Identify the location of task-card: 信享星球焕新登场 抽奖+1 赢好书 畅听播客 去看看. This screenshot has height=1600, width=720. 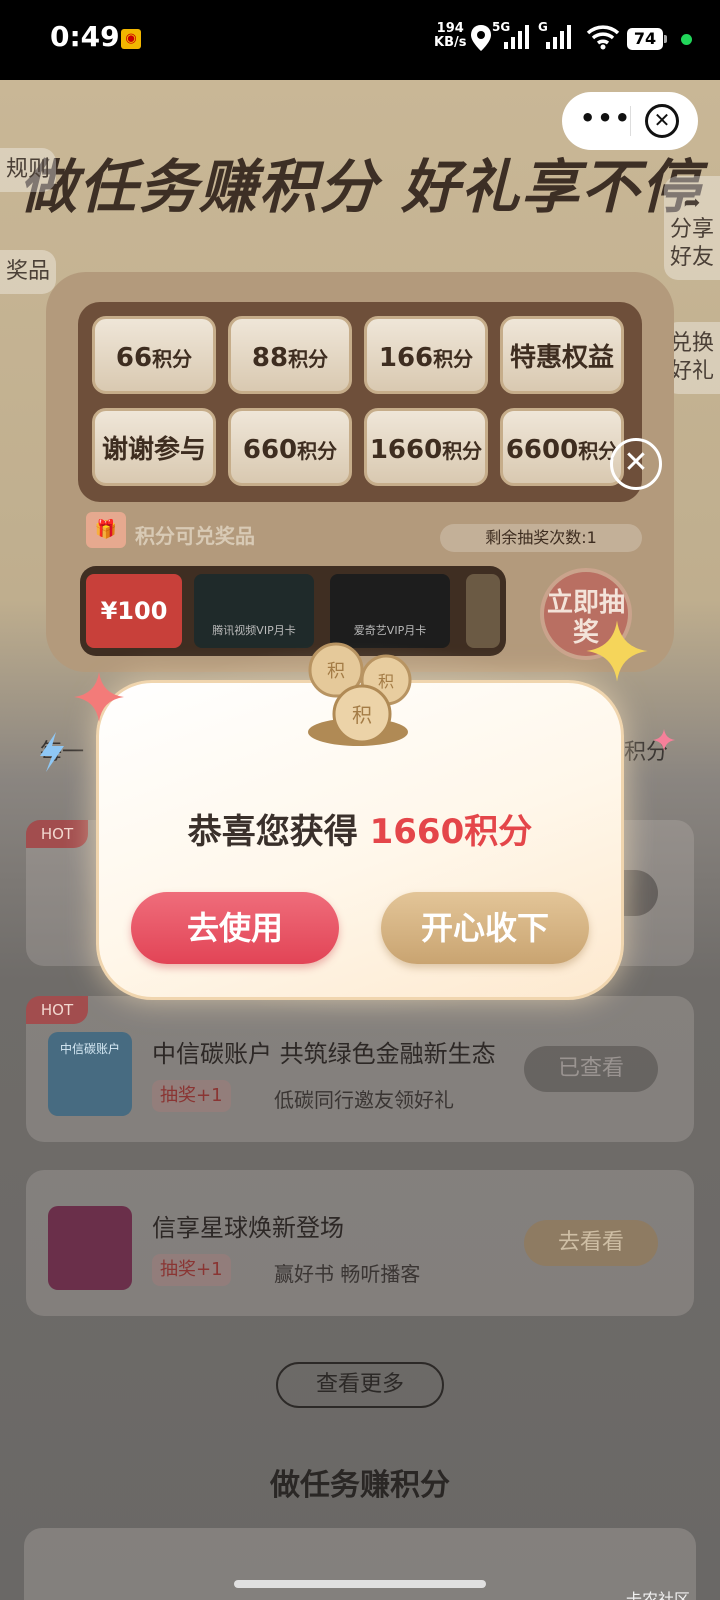
(360, 1243).